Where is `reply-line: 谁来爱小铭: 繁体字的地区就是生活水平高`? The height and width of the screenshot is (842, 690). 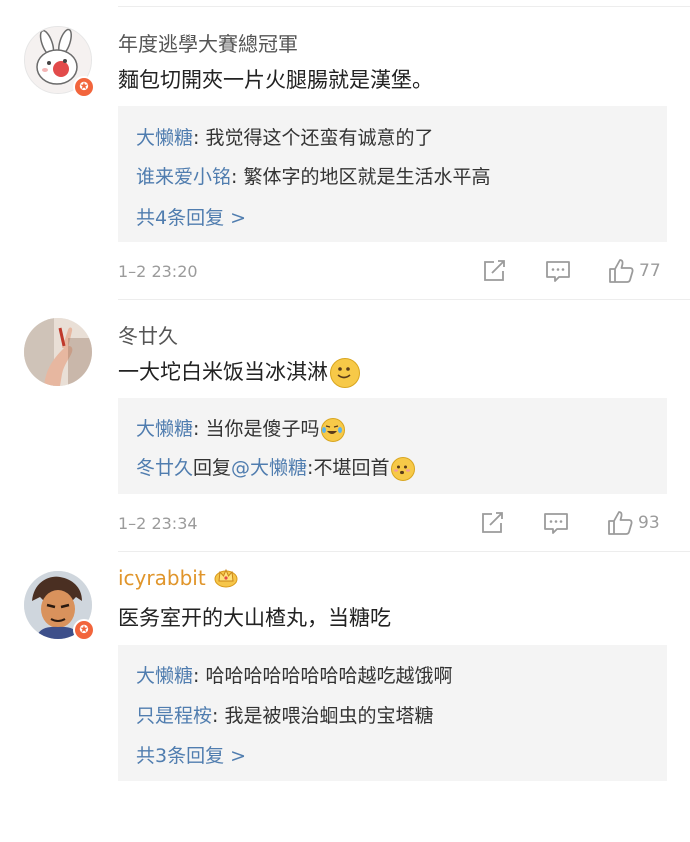 reply-line: 谁来爱小铭: 繁体字的地区就是生活水平高 is located at coordinates (313, 175).